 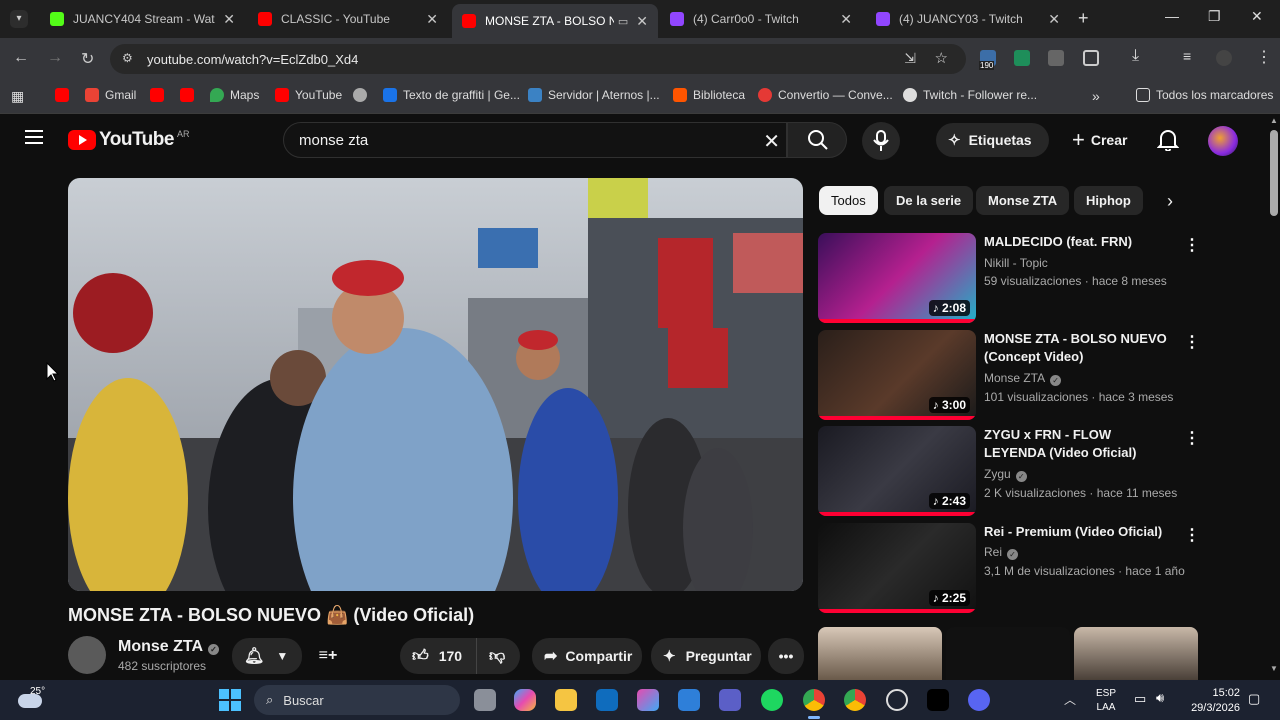 I want to click on start-button, so click(x=230, y=700).